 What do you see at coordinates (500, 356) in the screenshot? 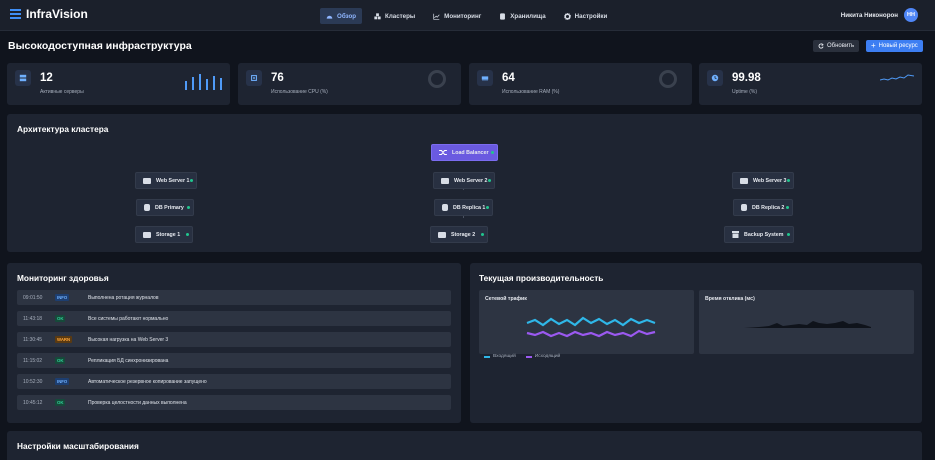
I see `legend-item-incoming: Входящий` at bounding box center [500, 356].